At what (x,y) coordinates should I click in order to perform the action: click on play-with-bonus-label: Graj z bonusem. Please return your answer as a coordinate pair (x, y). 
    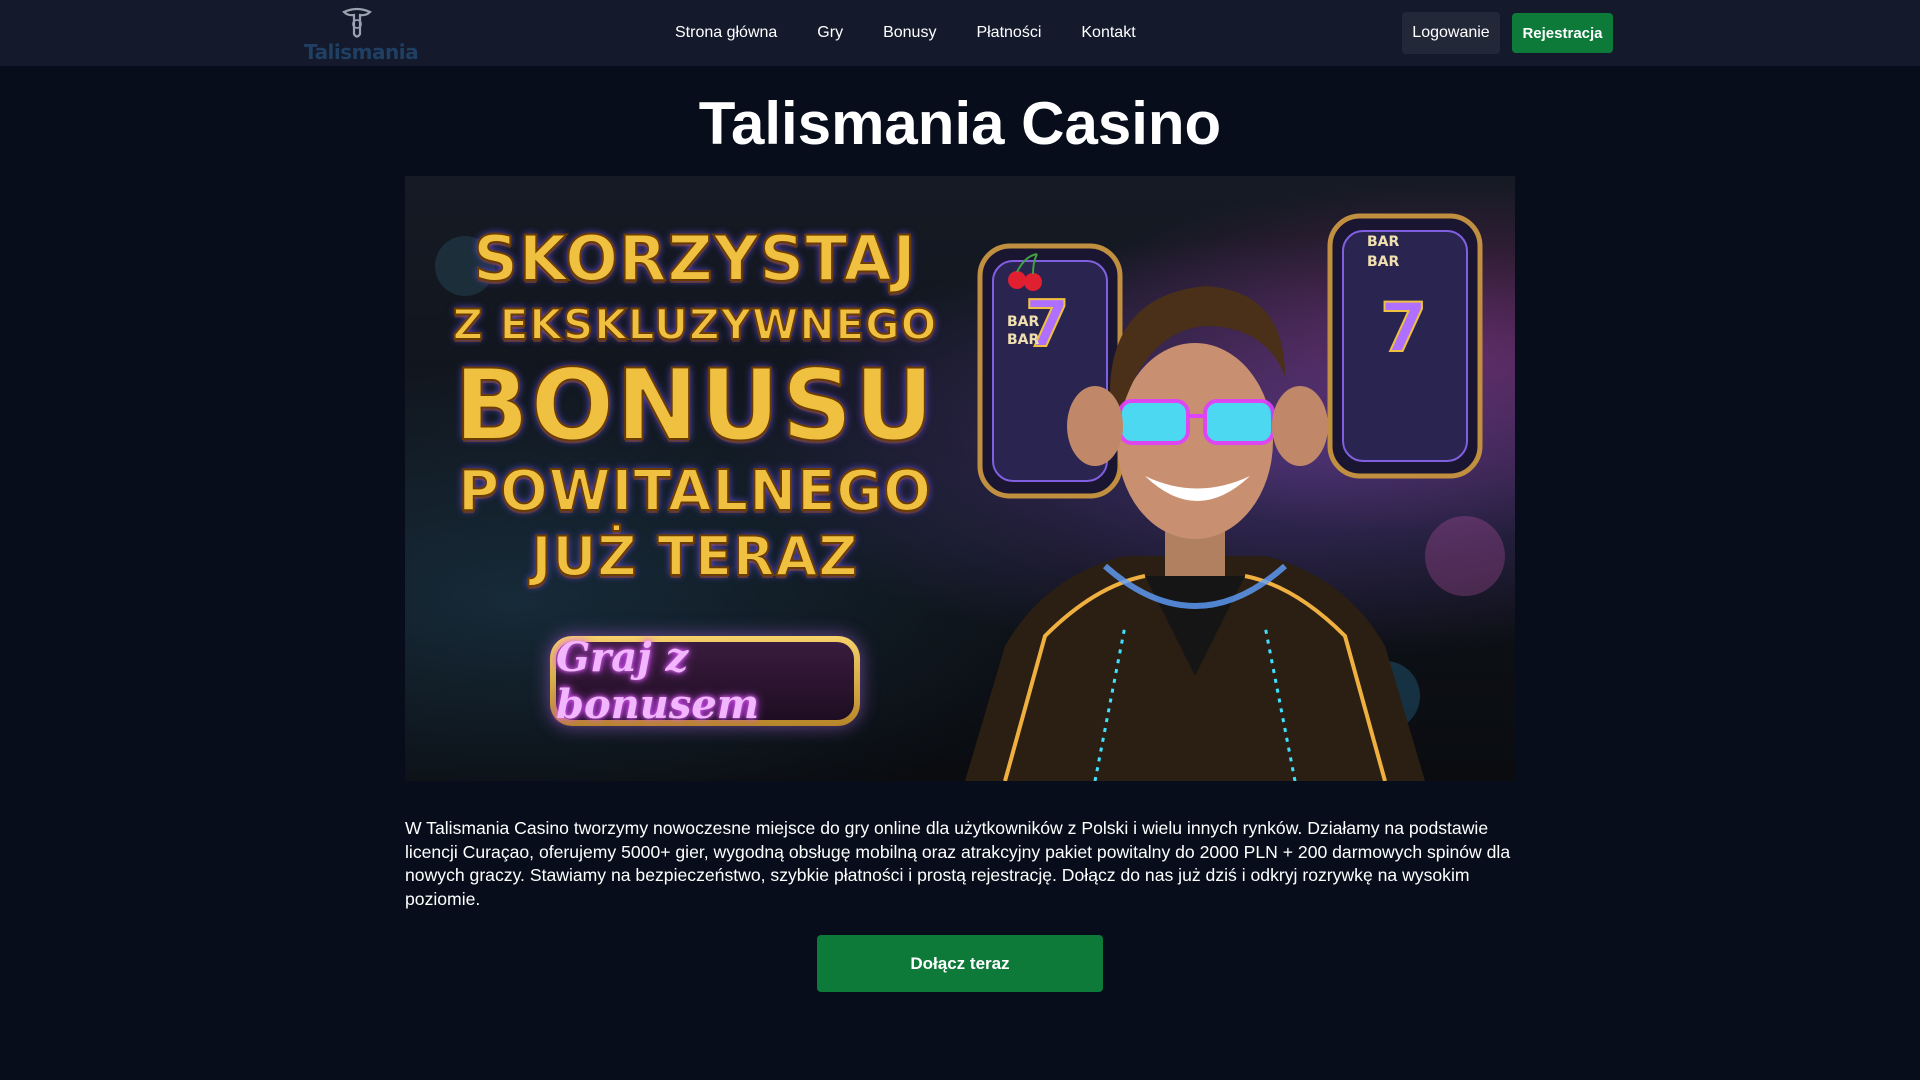
    Looking at the image, I should click on (705, 681).